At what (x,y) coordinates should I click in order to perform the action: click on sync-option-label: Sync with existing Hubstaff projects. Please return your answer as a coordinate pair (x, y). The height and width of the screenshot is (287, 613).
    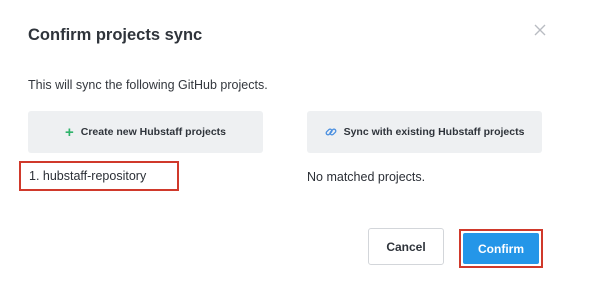
    Looking at the image, I should click on (434, 132).